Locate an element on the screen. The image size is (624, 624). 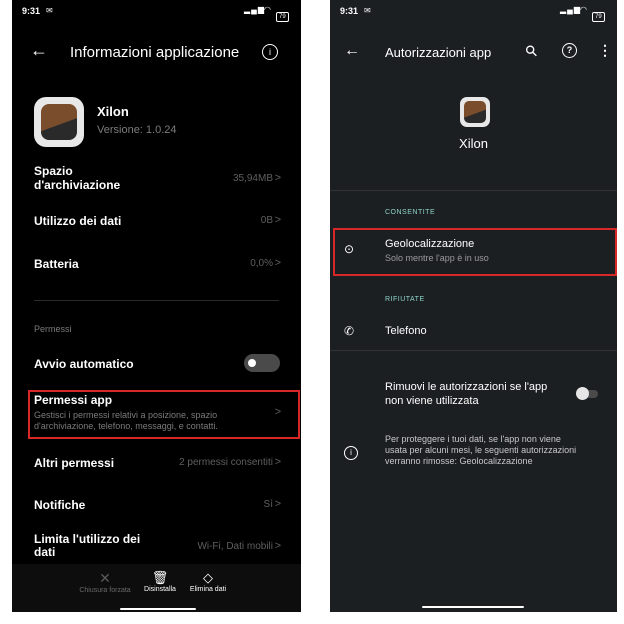
close-icon: ✕ is located at coordinates (105, 578).